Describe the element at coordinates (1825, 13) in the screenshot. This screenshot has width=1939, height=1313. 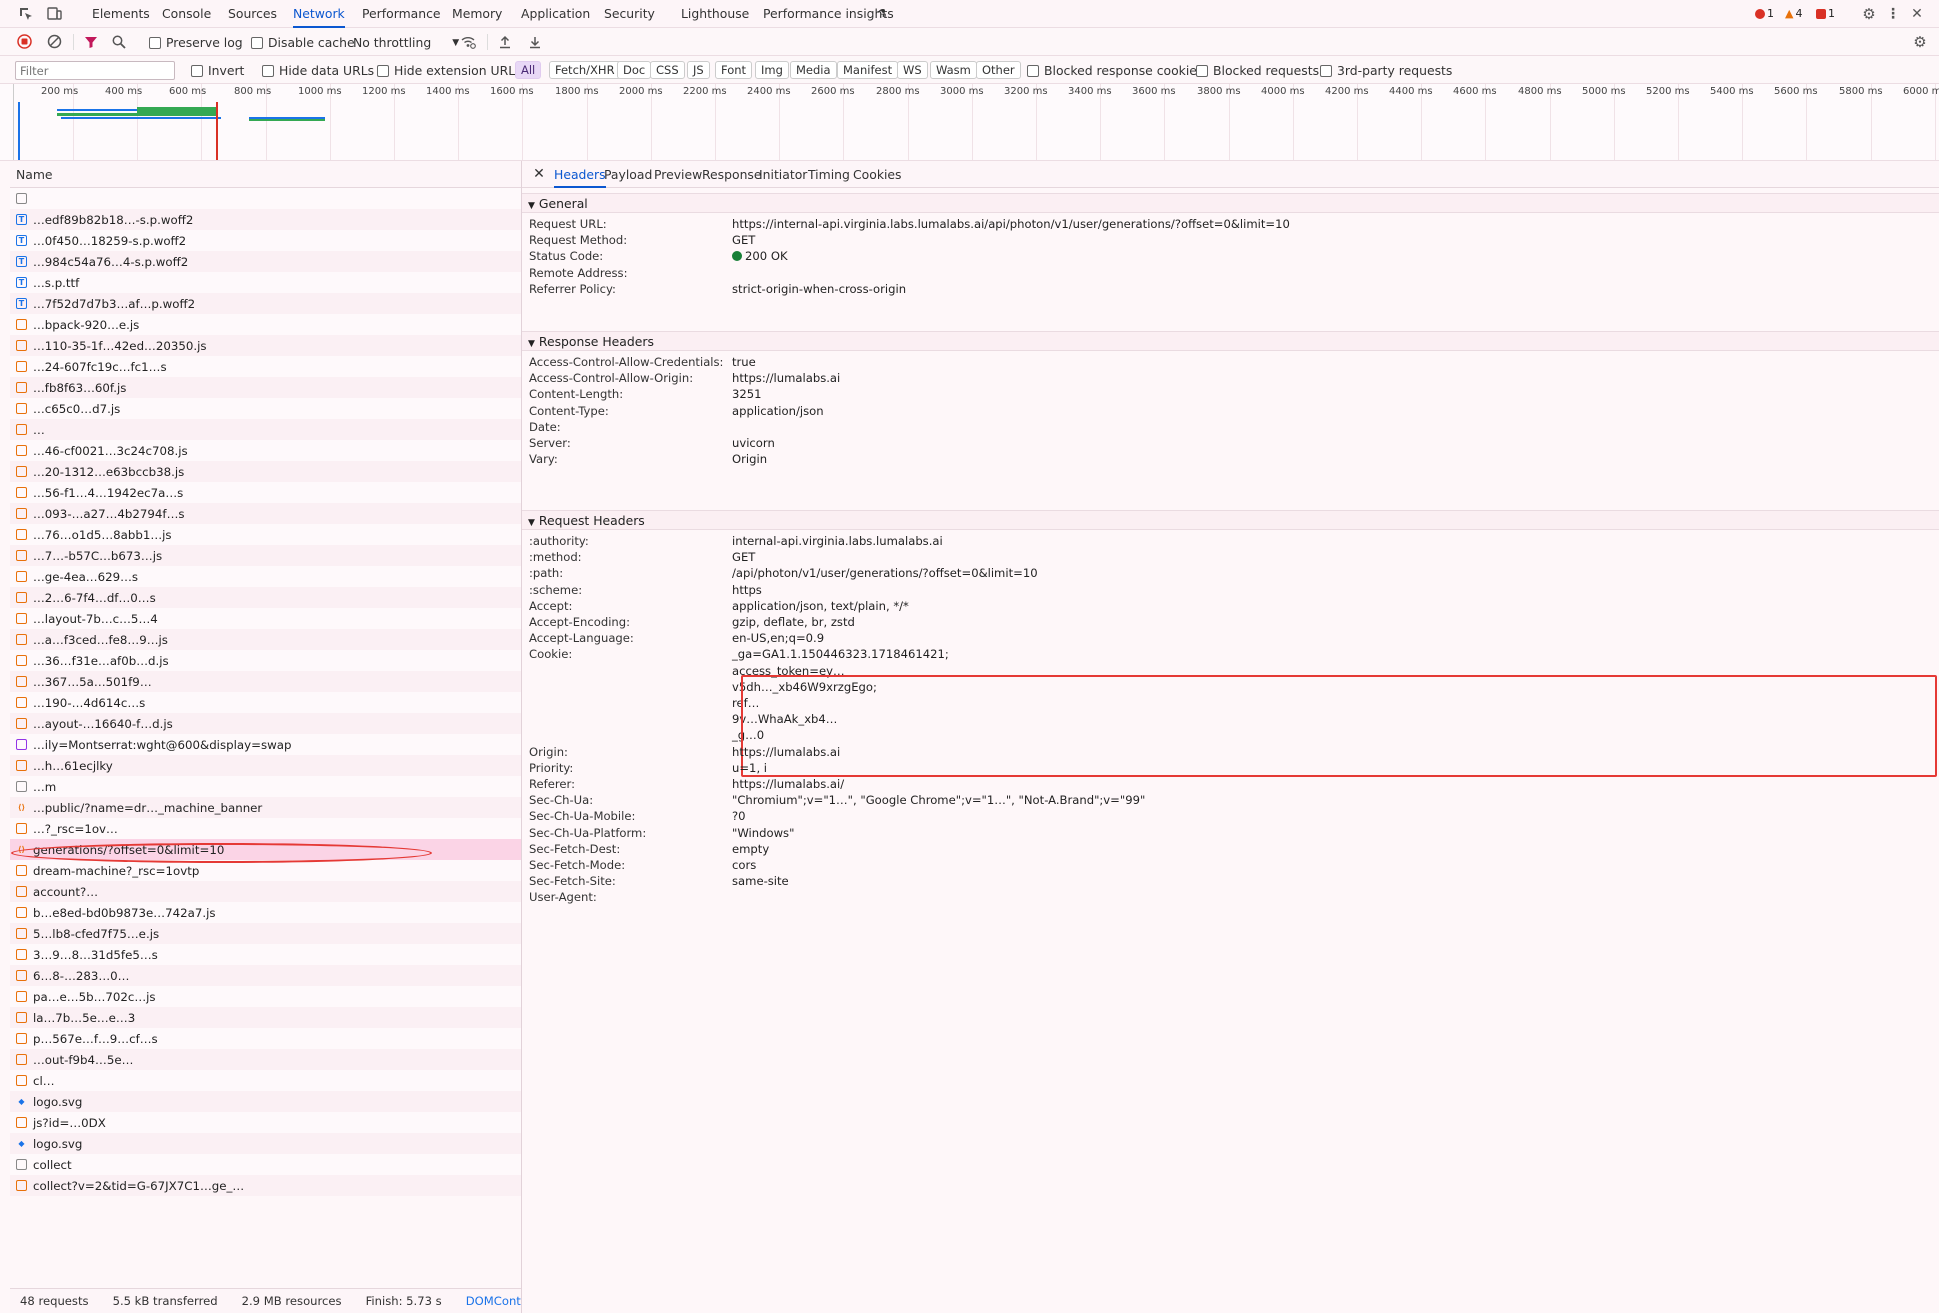
I see `issues-badge: 1` at that location.